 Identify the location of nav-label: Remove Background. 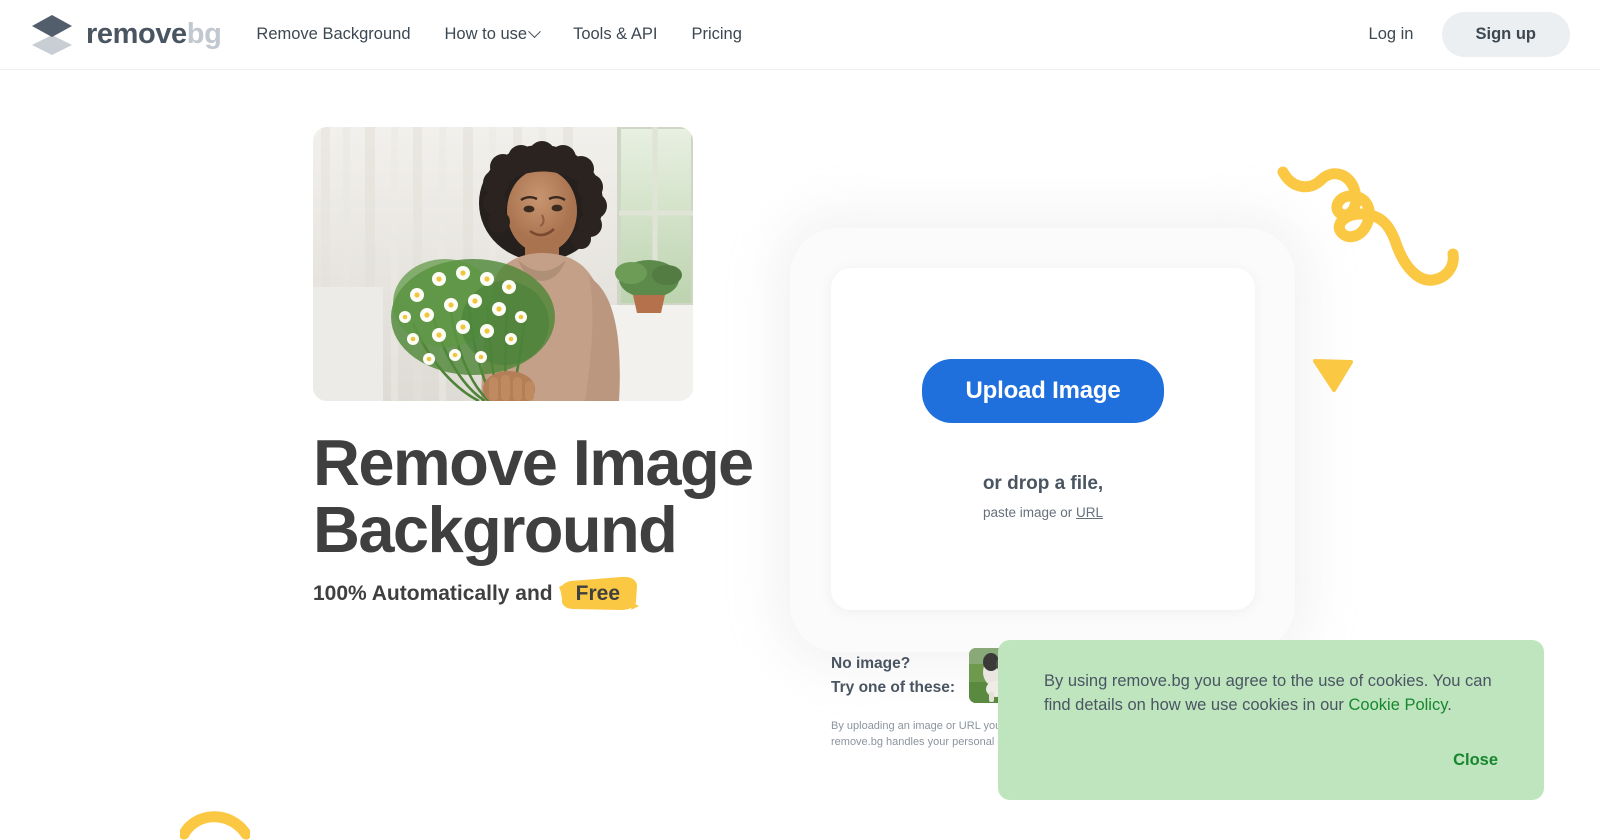
(333, 34).